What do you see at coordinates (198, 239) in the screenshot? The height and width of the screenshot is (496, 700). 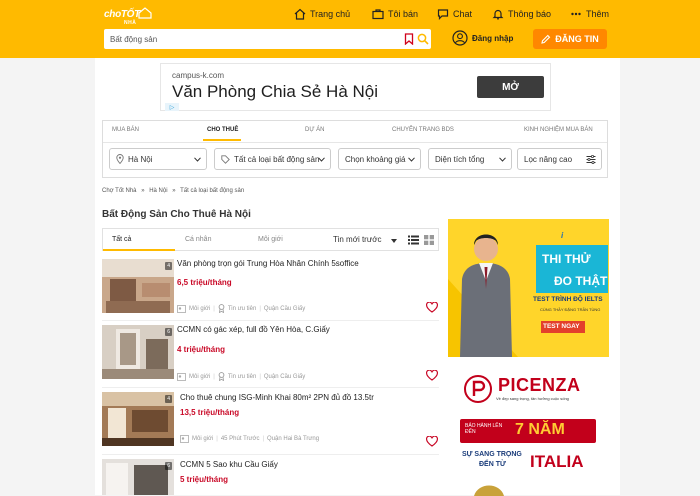 I see `tab-individual: Cá nhân` at bounding box center [198, 239].